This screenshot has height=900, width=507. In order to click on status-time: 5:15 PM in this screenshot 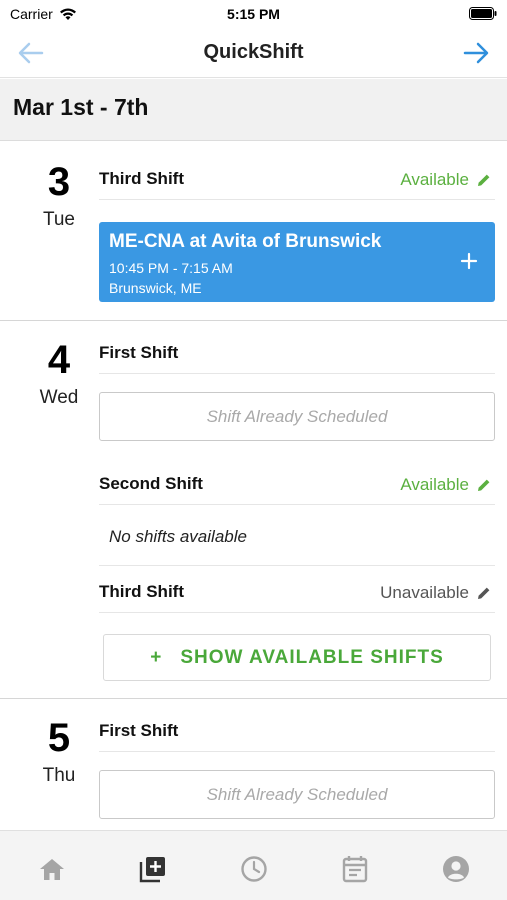, I will do `click(253, 14)`.